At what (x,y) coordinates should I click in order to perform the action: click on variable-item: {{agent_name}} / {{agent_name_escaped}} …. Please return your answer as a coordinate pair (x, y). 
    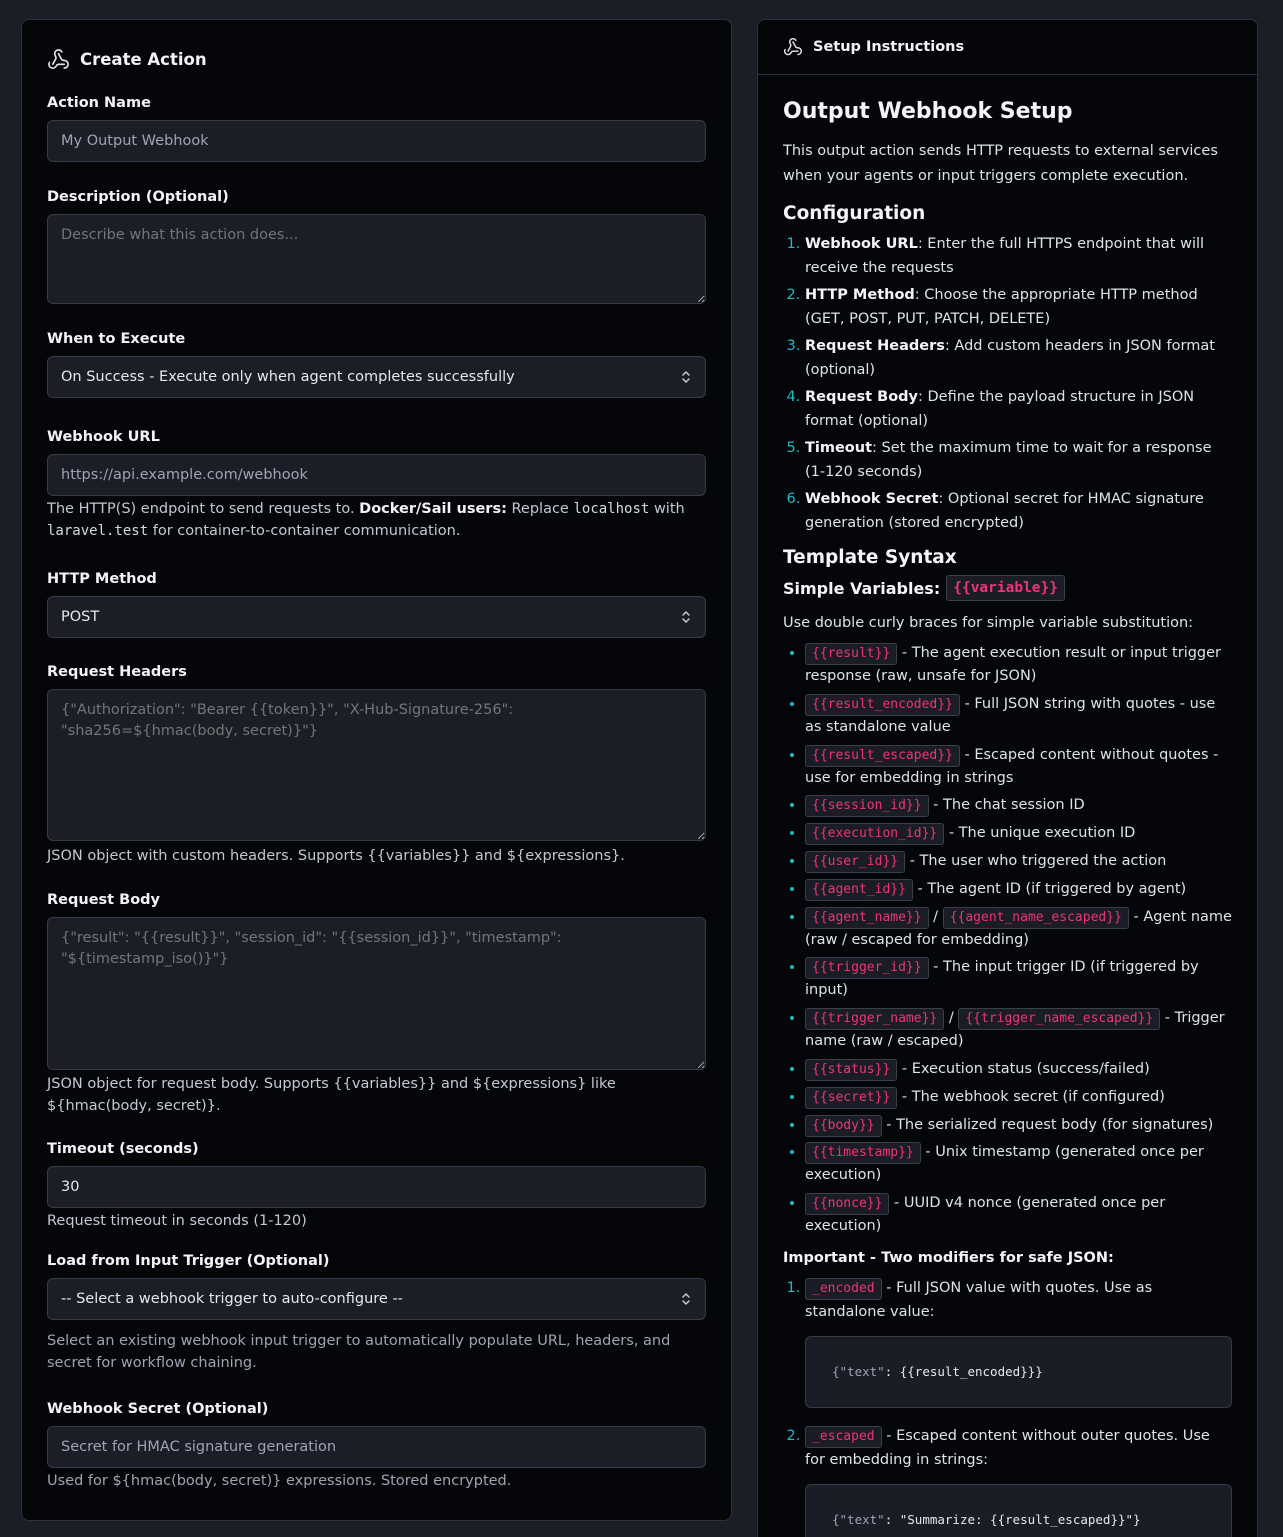
    Looking at the image, I should click on (1018, 929).